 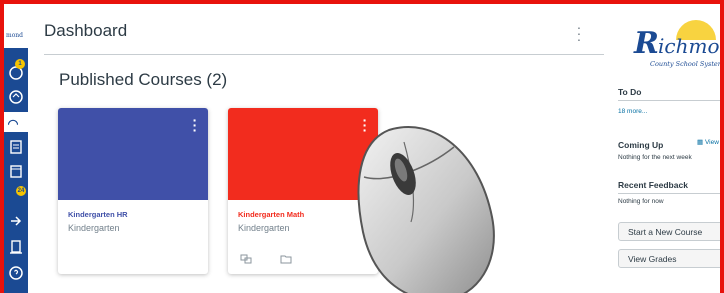 I want to click on section-title: Published Courses (2), so click(x=143, y=79).